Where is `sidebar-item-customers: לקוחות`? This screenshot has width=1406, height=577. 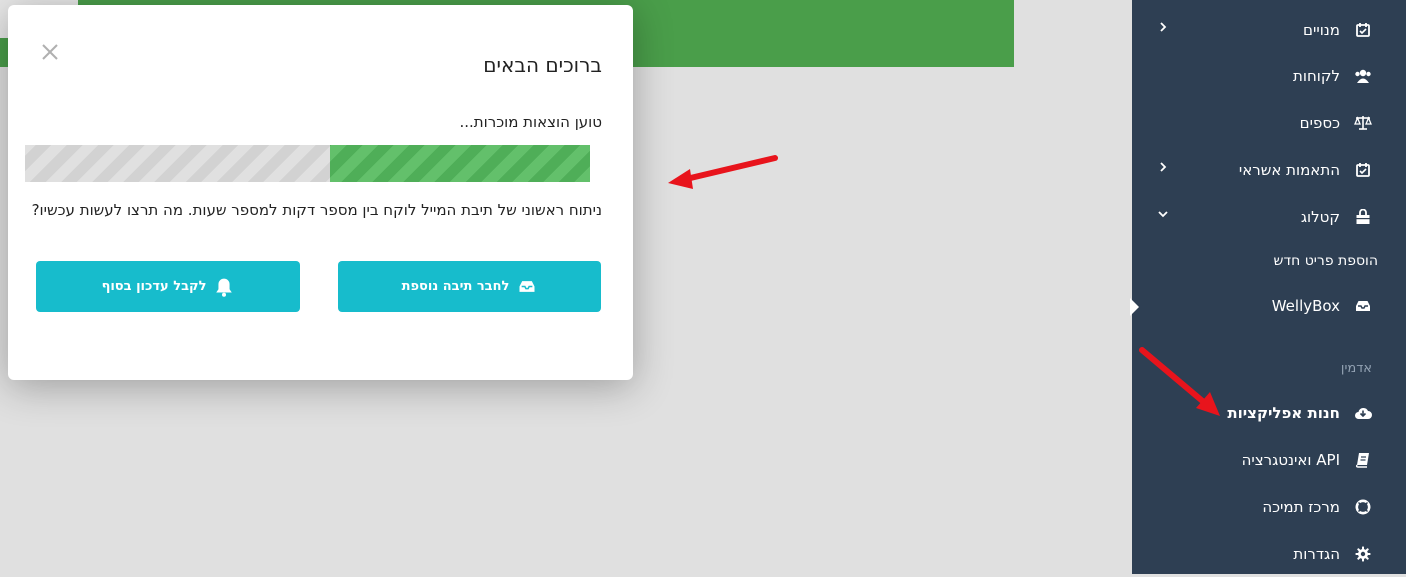
sidebar-item-customers: לקוחות is located at coordinates (1269, 76).